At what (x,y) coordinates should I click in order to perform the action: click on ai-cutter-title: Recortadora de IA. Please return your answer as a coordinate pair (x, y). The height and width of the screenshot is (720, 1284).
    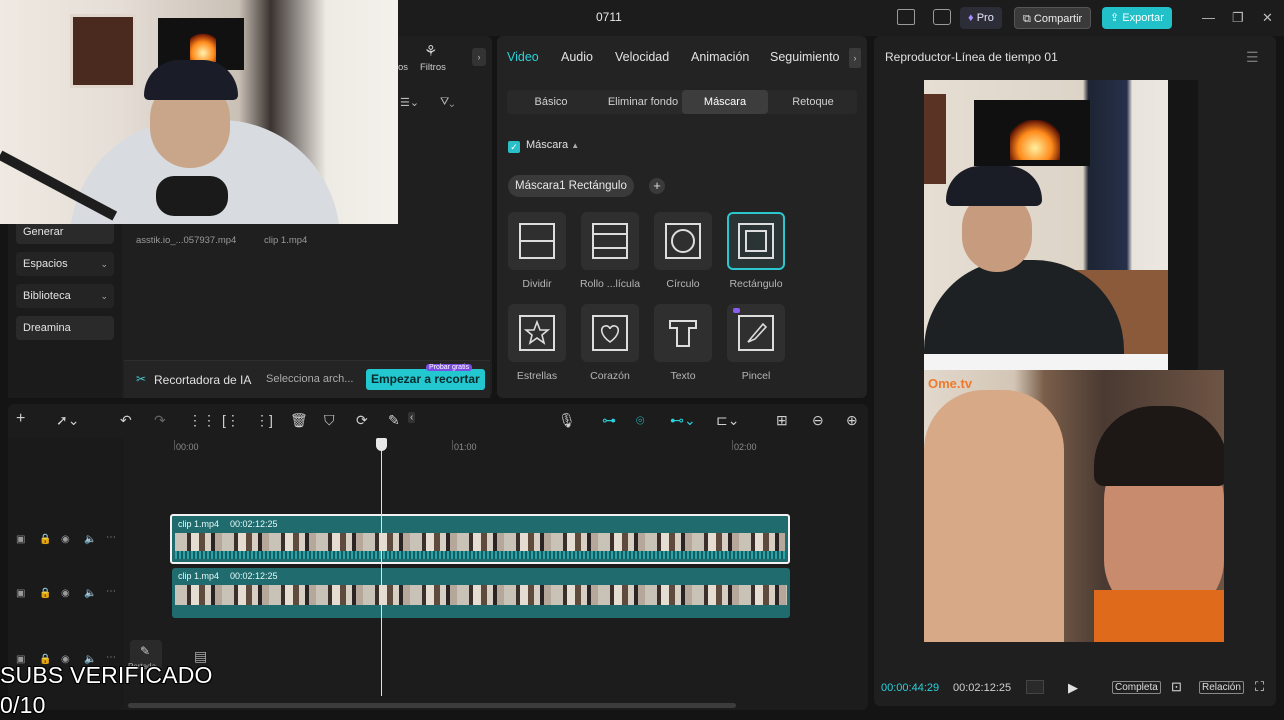
    Looking at the image, I should click on (203, 380).